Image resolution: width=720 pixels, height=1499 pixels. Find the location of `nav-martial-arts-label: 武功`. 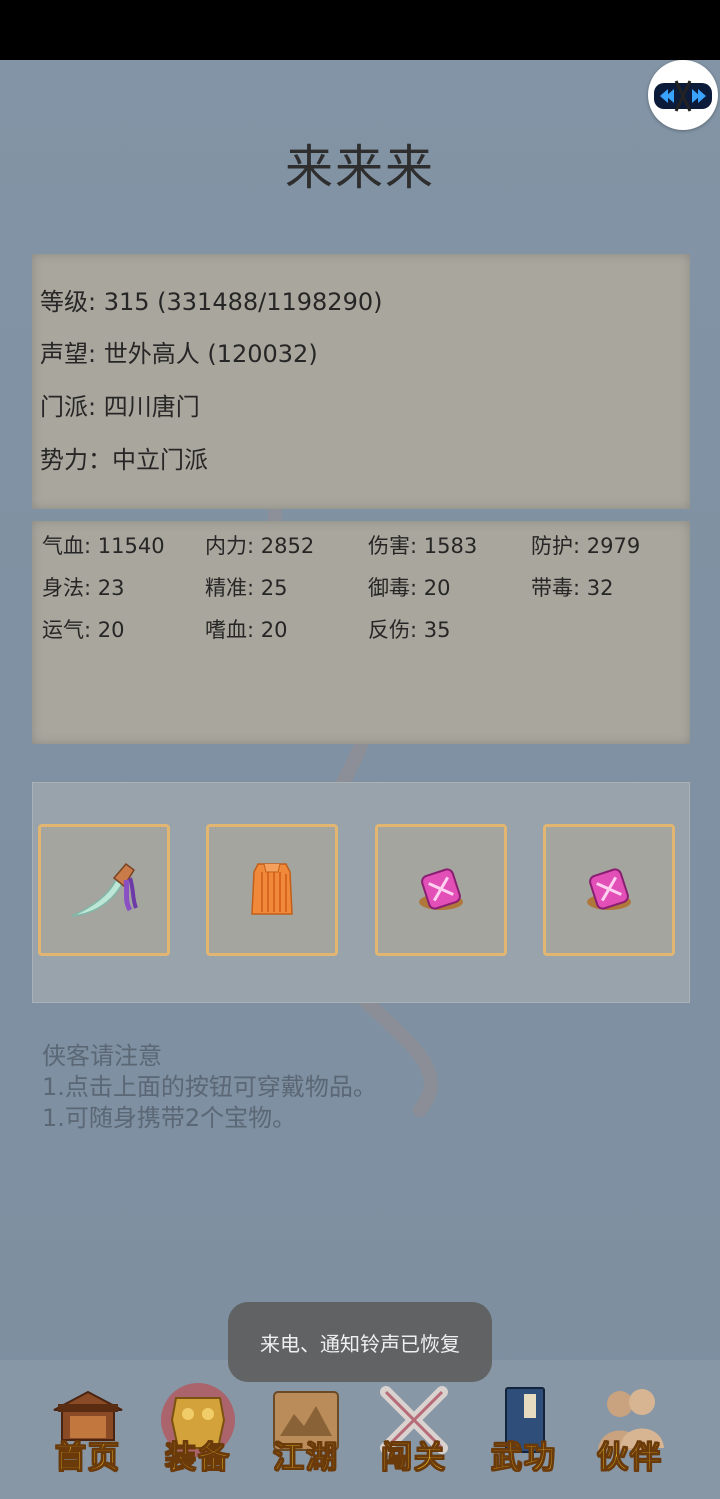

nav-martial-arts-label: 武功 is located at coordinates (524, 1458).